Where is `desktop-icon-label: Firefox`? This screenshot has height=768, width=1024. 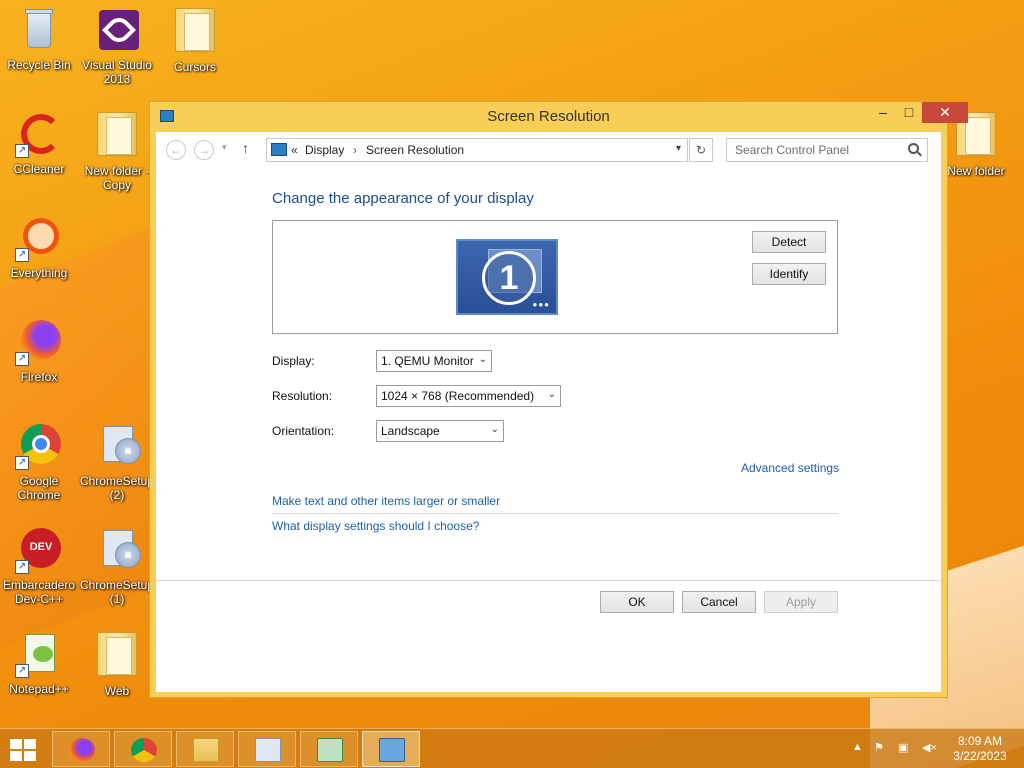
desktop-icon-label: Firefox is located at coordinates (39, 377).